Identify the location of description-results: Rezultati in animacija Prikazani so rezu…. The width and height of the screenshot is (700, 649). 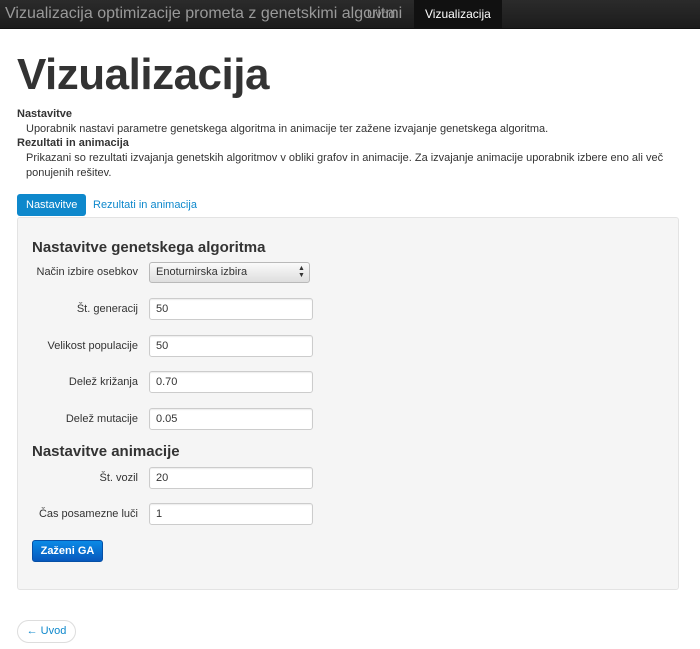
(352, 158).